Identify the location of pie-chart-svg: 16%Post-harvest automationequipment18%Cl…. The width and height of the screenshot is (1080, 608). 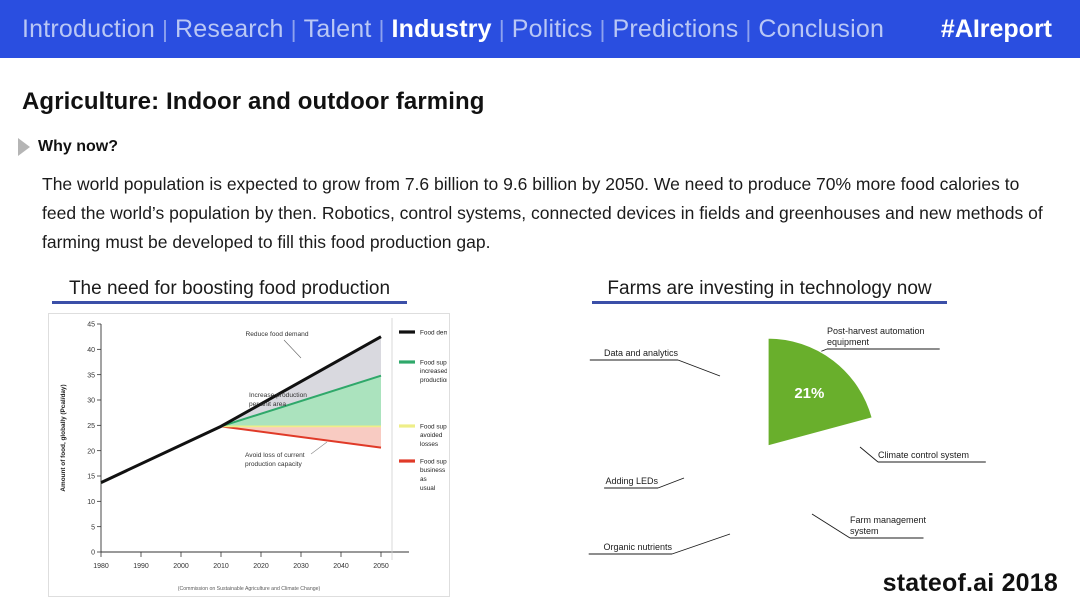
(787, 440).